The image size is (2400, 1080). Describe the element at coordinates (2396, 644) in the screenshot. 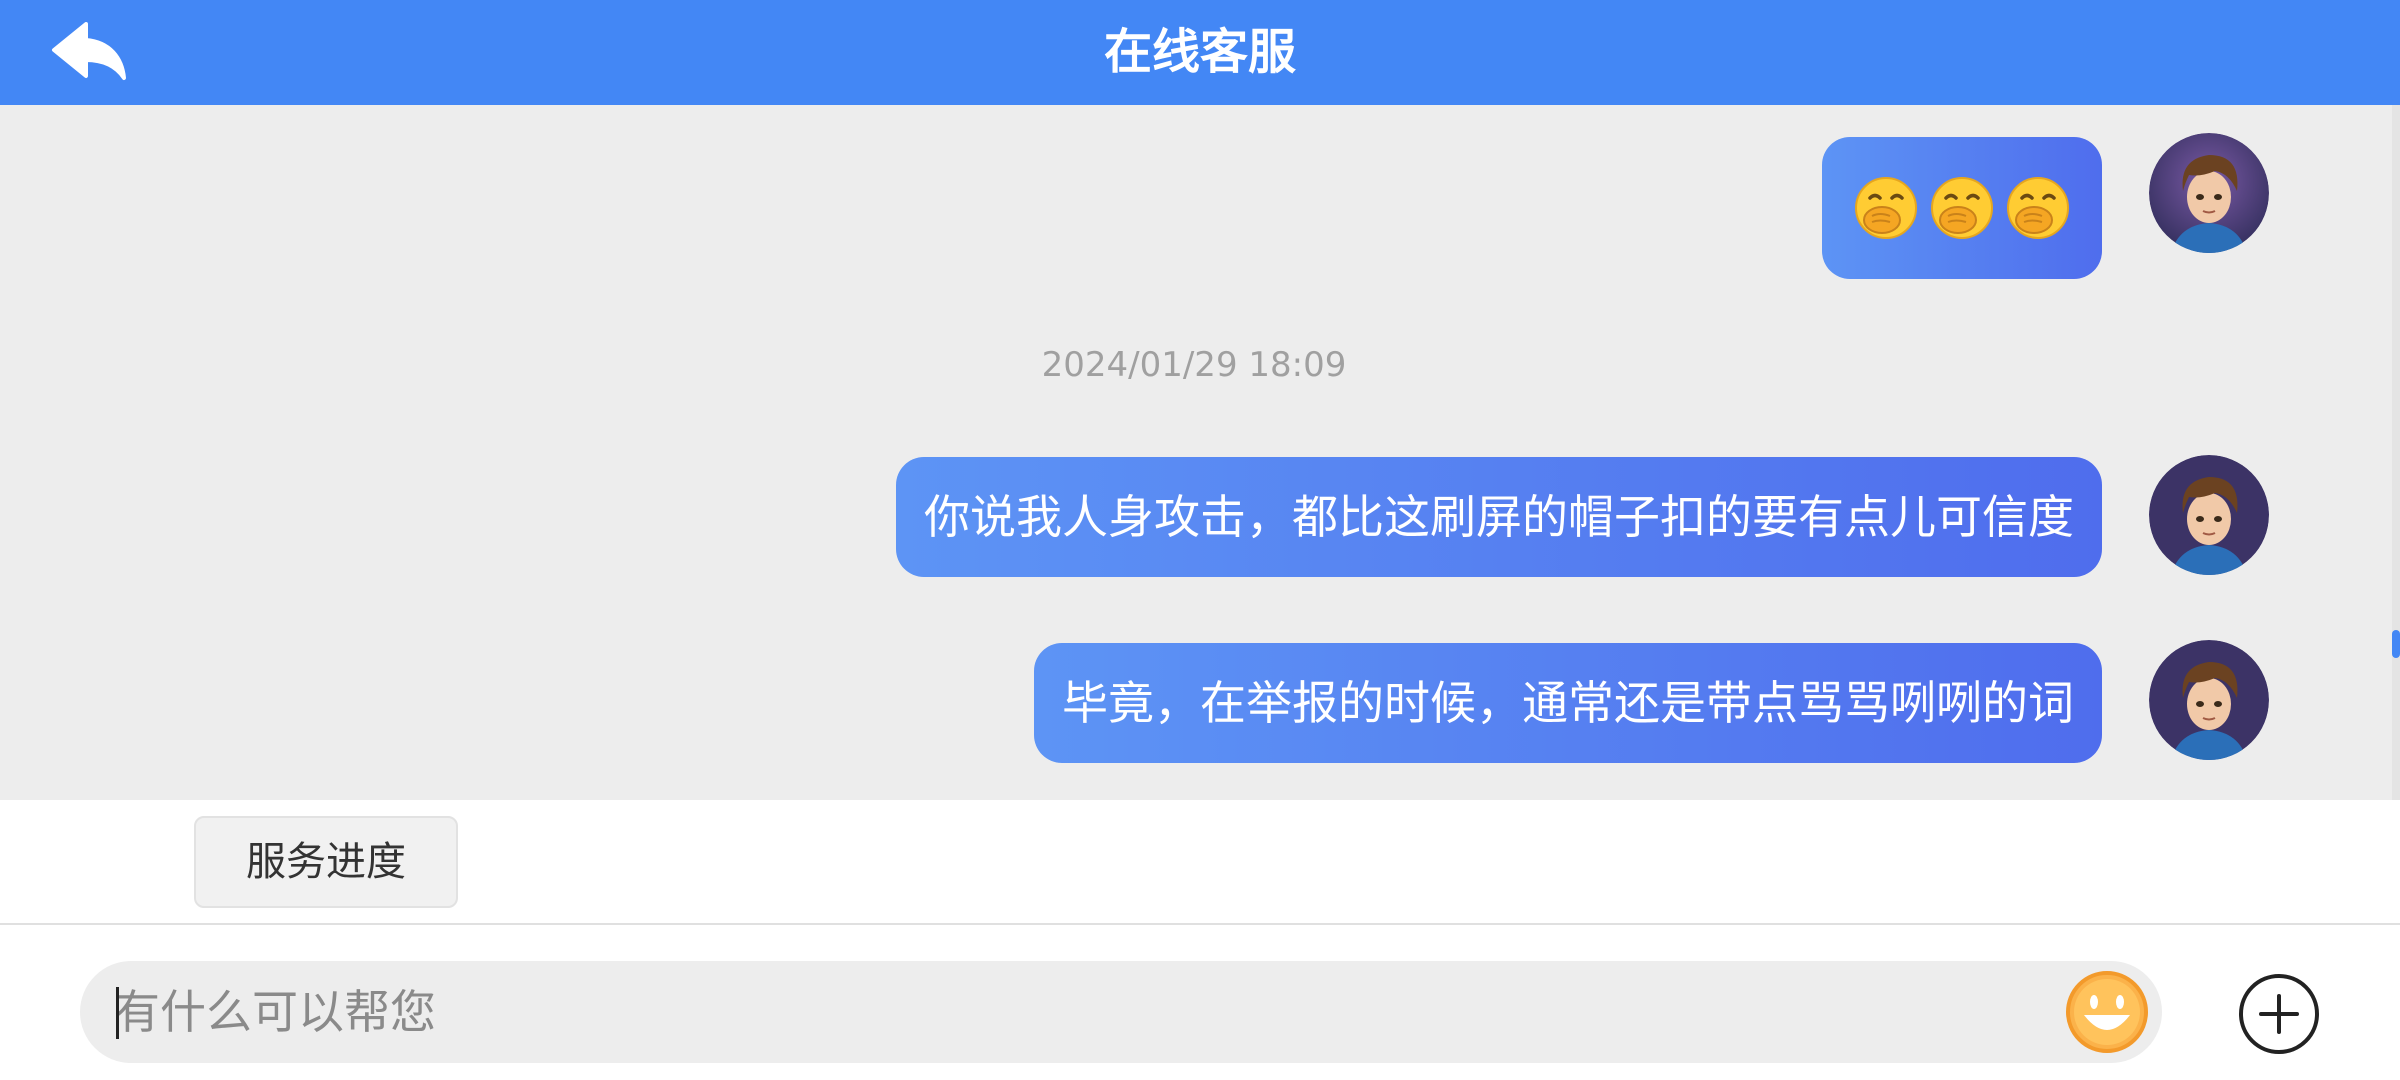

I see `chat-scrollbar-thumb` at that location.